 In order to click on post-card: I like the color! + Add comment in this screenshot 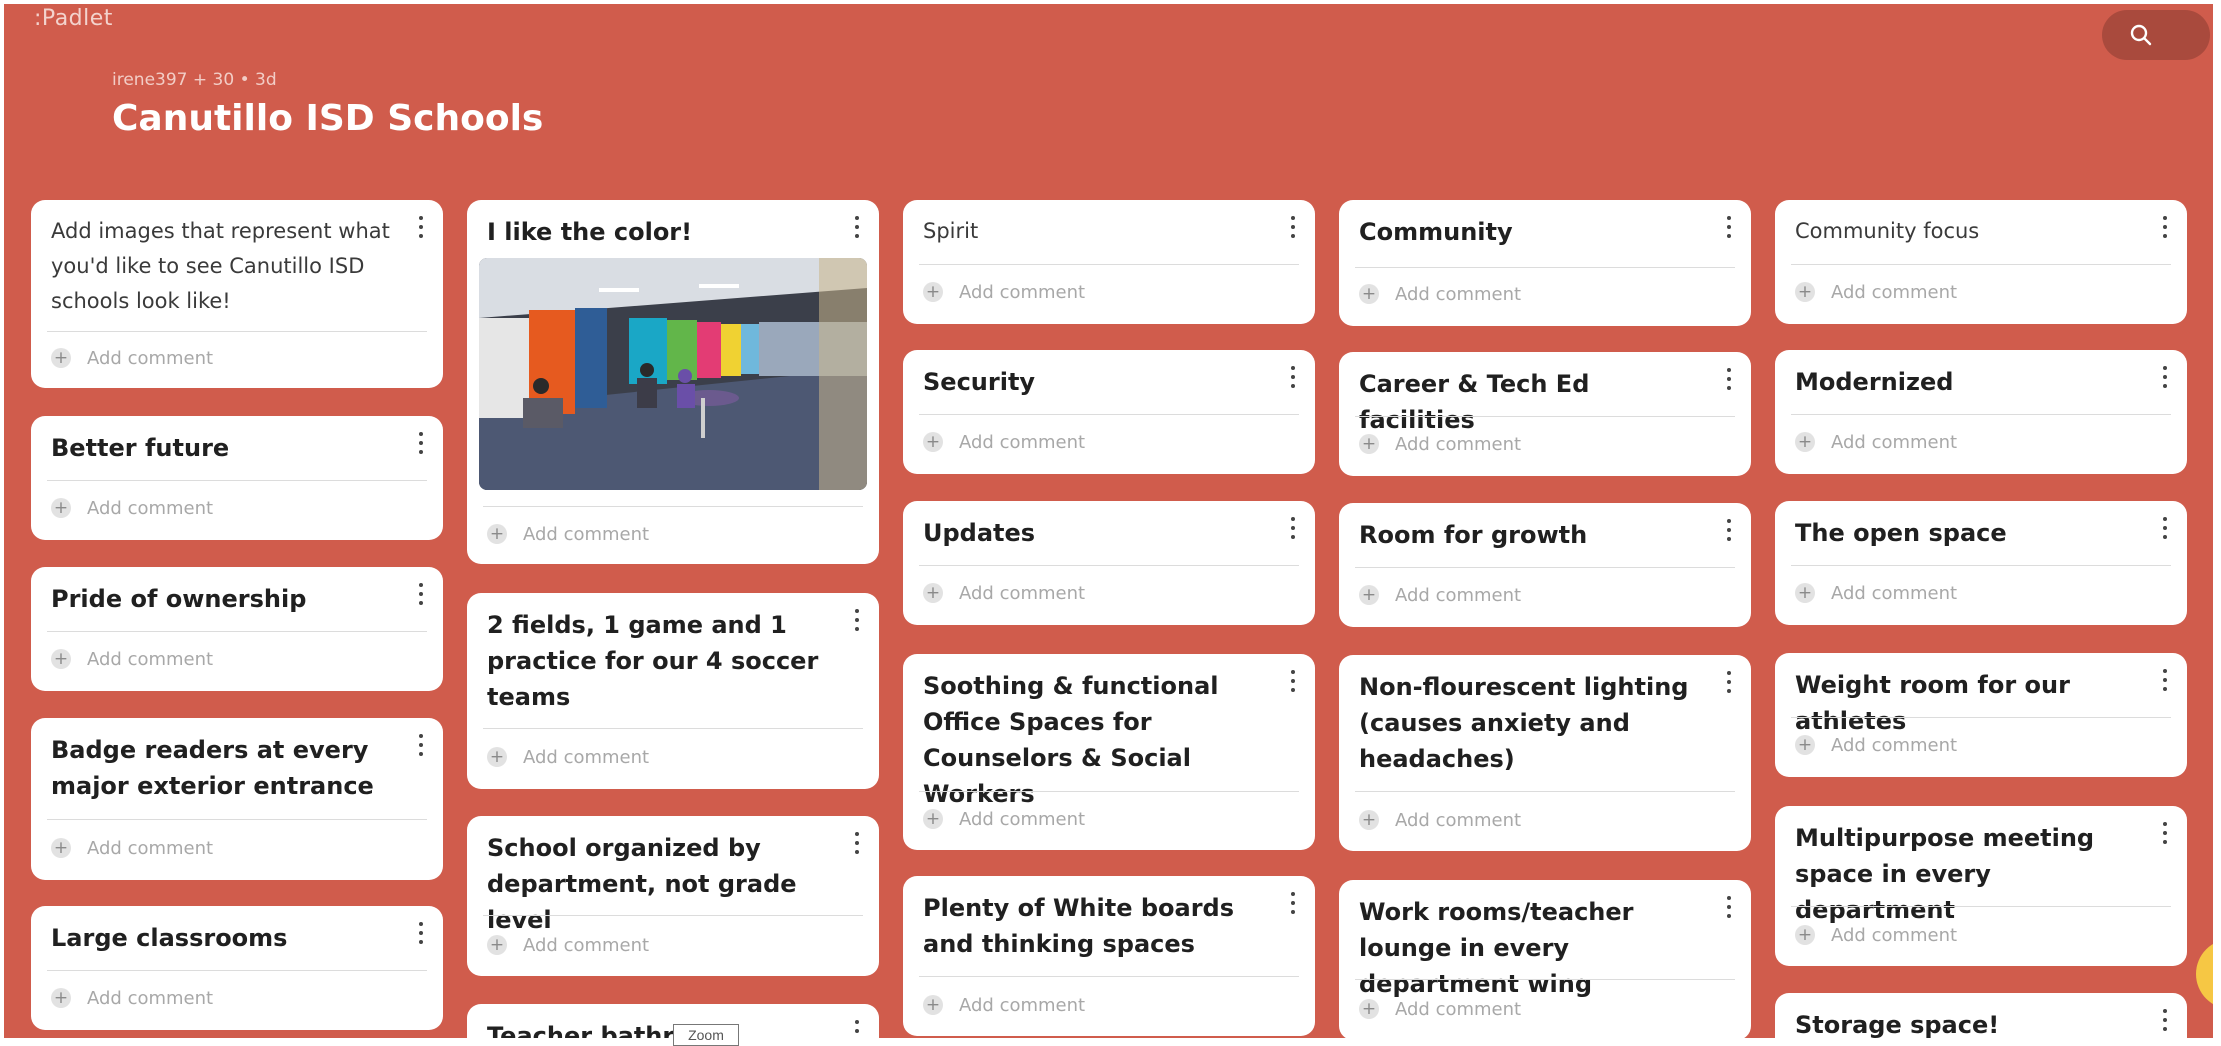, I will do `click(673, 382)`.